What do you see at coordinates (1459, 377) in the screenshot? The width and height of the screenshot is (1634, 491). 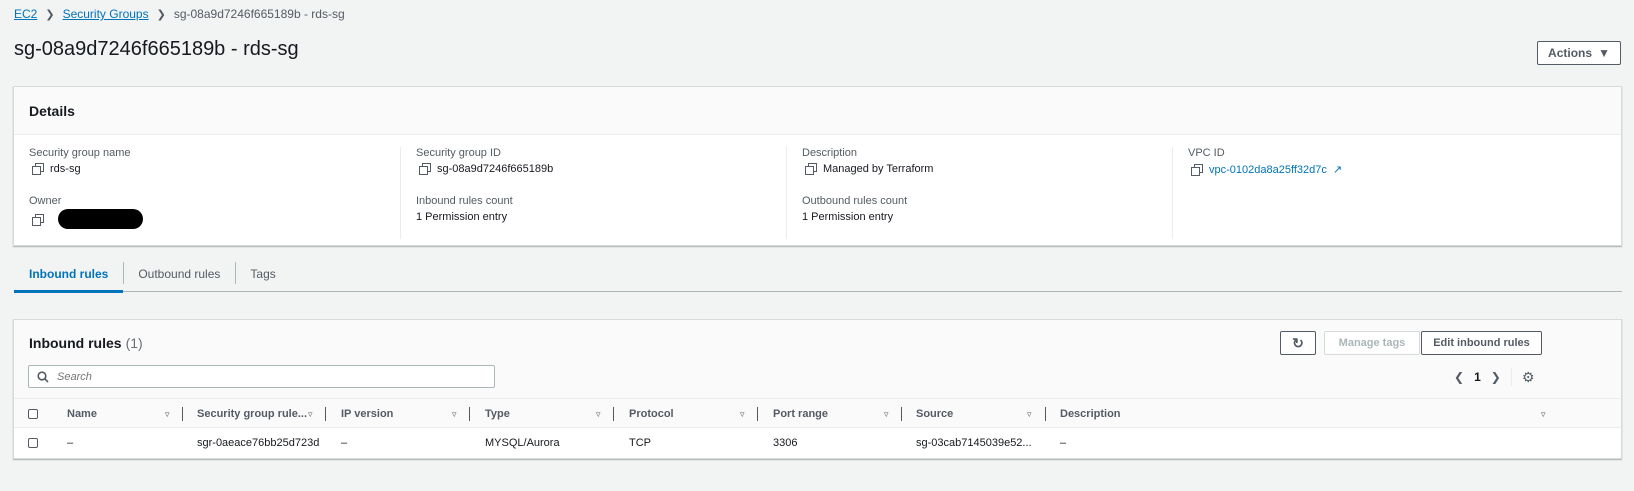 I see `chevron-left-icon: ❮` at bounding box center [1459, 377].